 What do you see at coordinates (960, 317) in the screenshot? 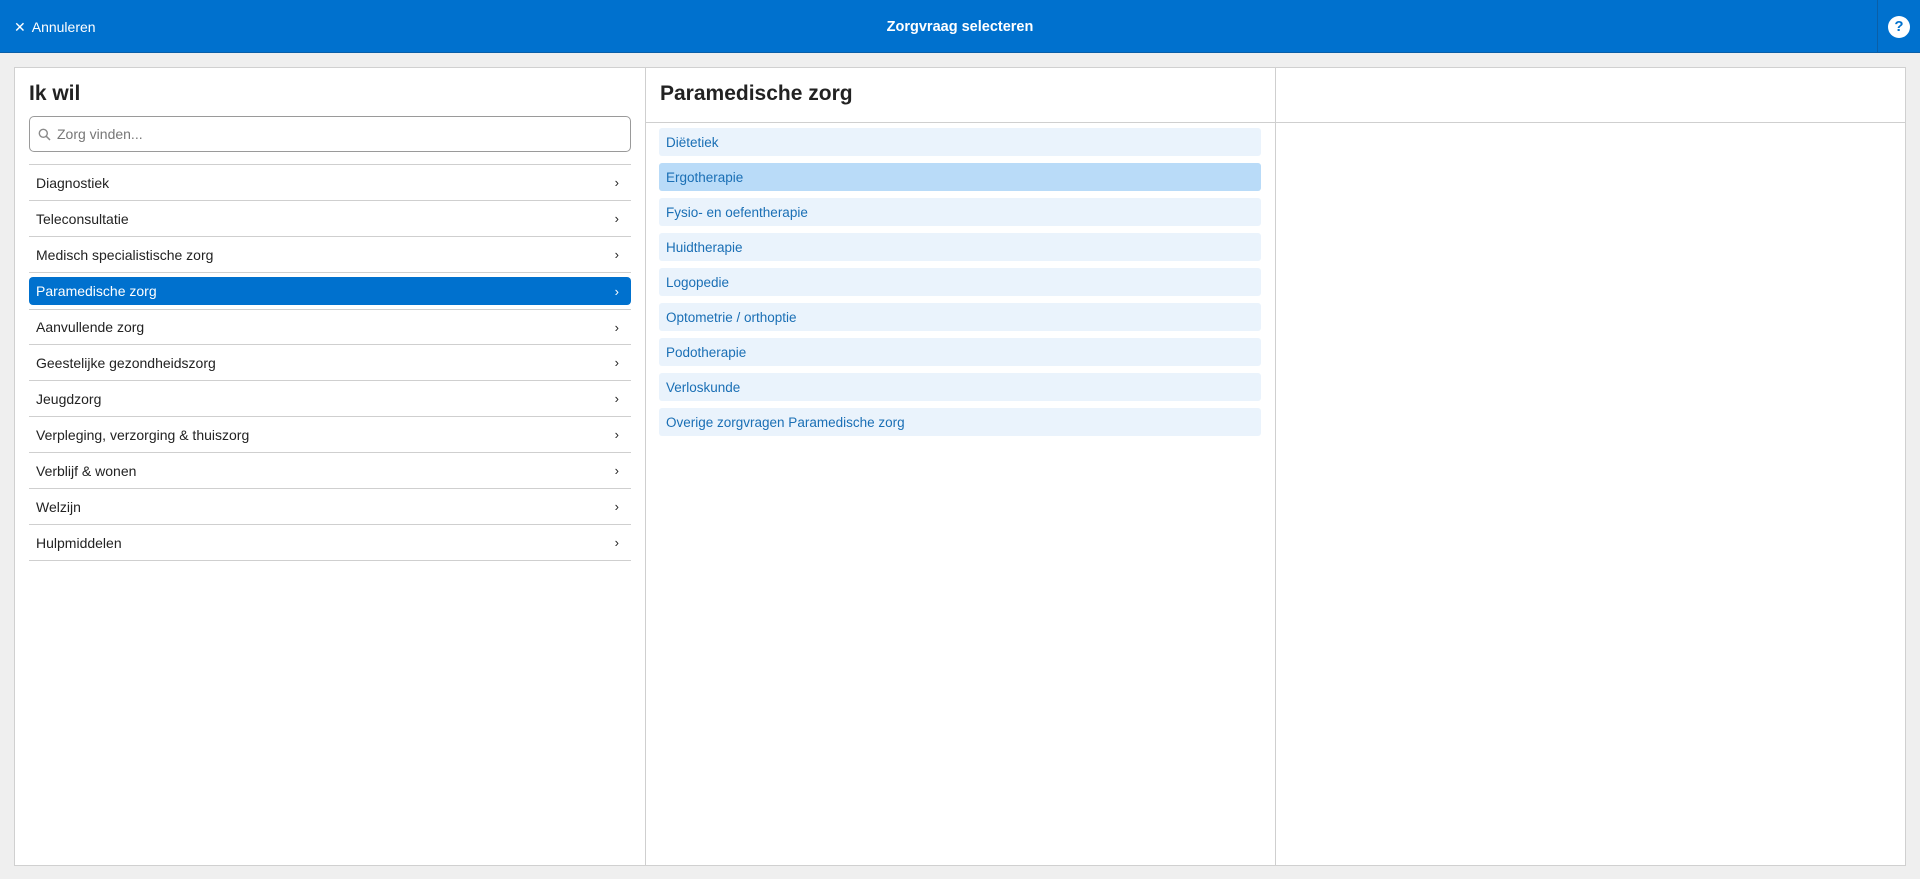
I see `subcategory-item-optometrie-orthoptie: Optometrie / orthoptie` at bounding box center [960, 317].